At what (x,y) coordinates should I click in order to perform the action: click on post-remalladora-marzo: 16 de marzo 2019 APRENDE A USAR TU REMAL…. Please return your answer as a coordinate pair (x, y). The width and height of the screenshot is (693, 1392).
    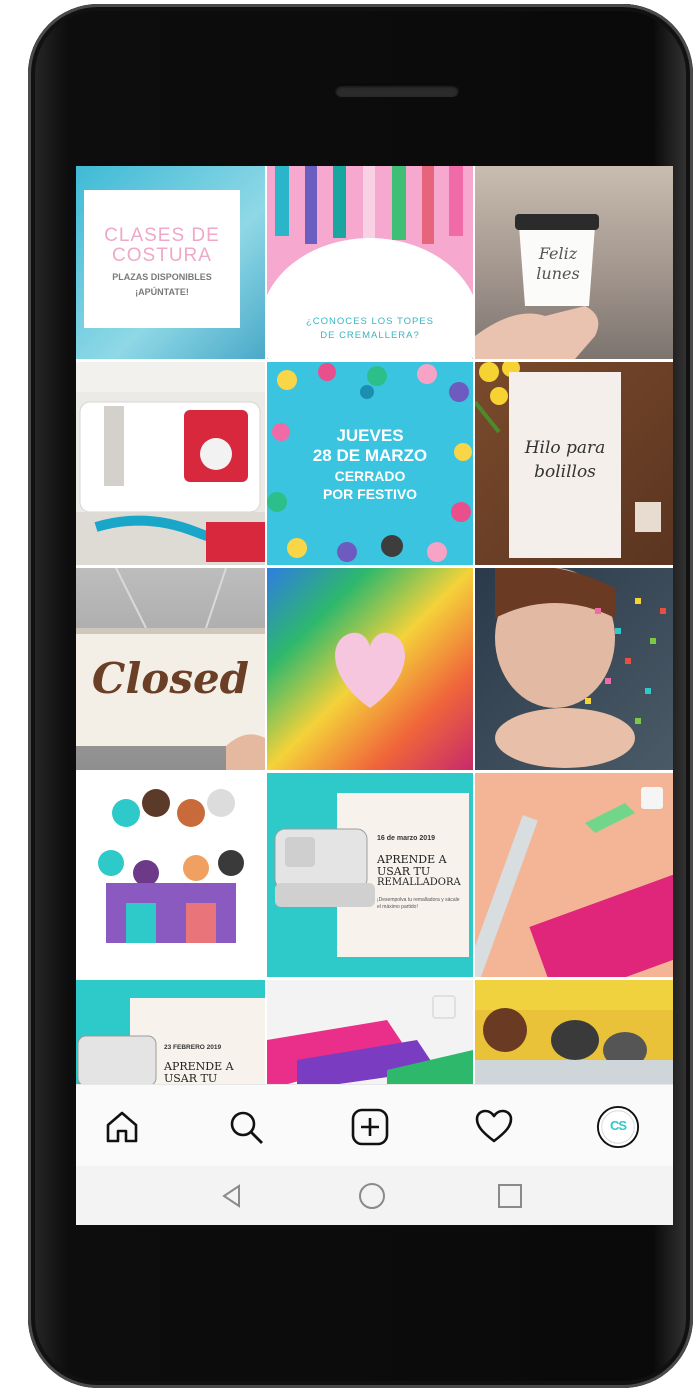
    Looking at the image, I should click on (370, 875).